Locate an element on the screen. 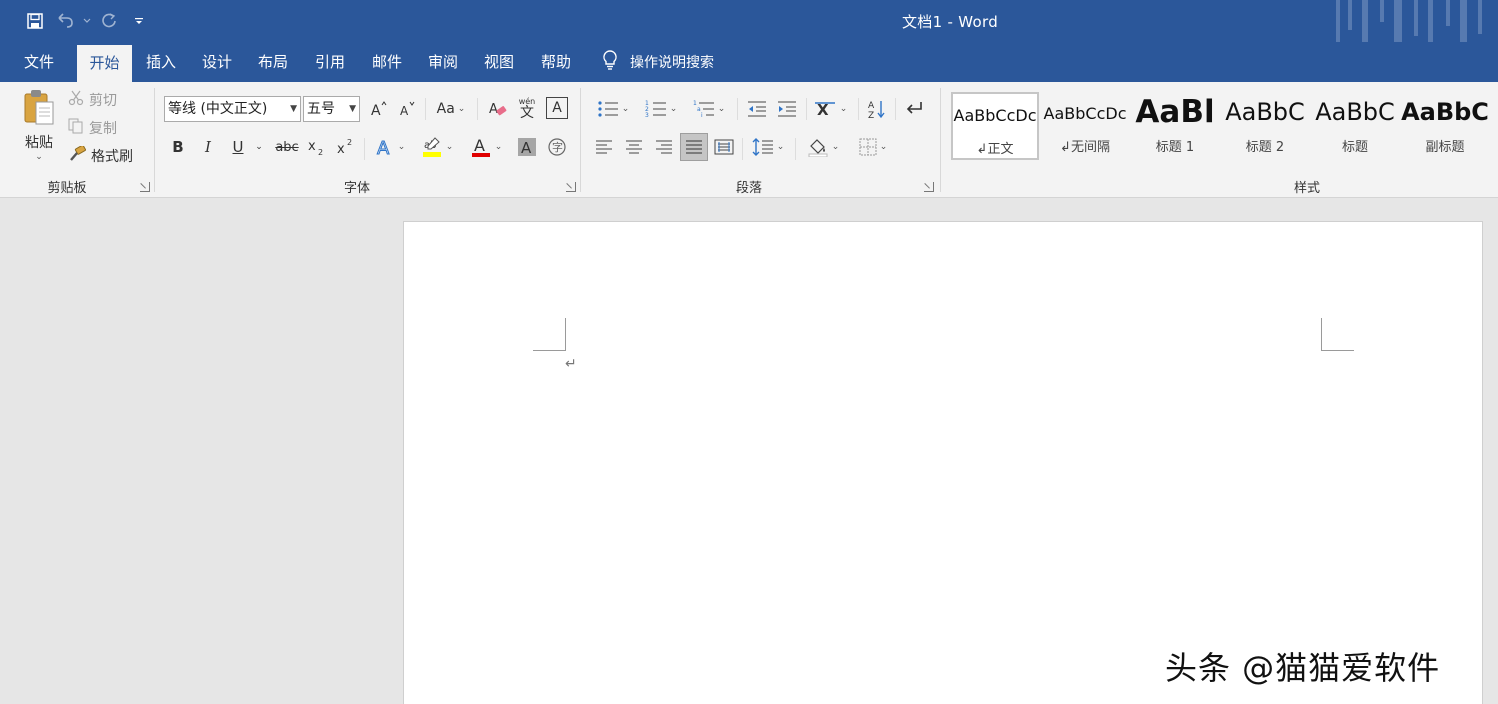 Image resolution: width=1498 pixels, height=704 pixels. tab-layout: 布局 is located at coordinates (273, 62).